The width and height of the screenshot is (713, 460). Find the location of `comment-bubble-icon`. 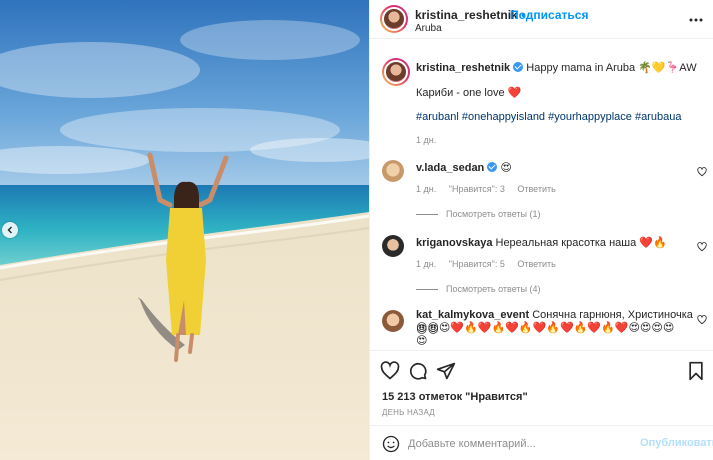

comment-bubble-icon is located at coordinates (418, 371).